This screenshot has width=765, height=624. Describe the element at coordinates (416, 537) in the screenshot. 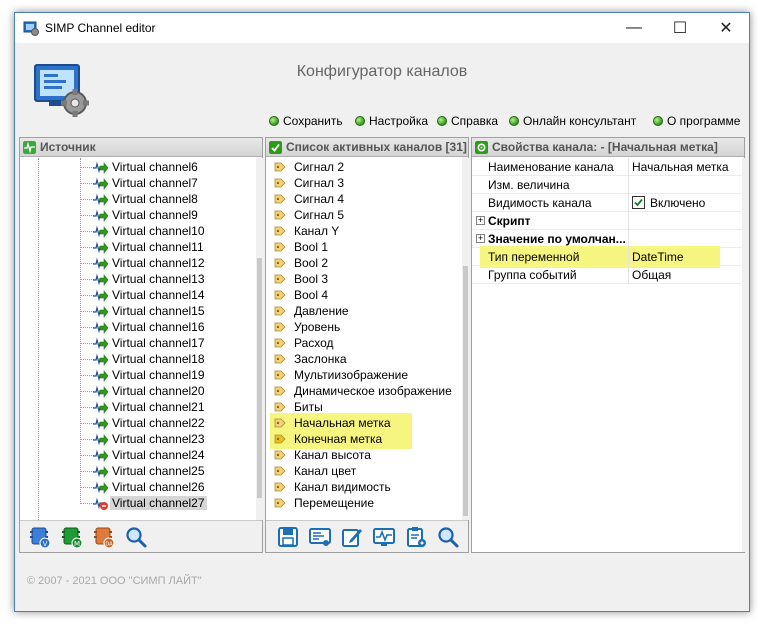

I see `clipboard-settings-icon` at that location.